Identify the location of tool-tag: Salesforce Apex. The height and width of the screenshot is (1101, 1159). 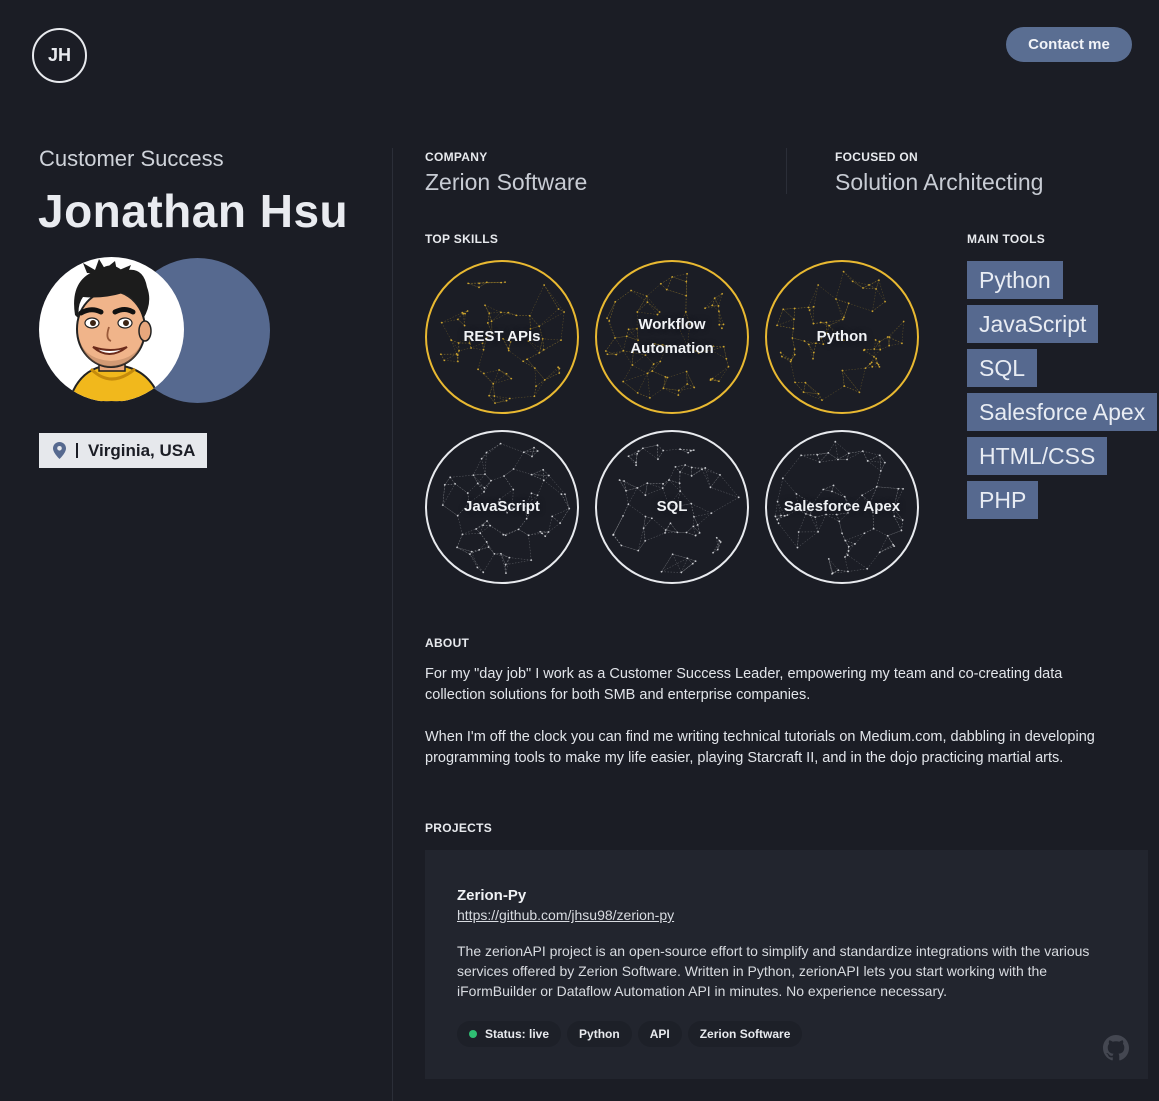
(1062, 412).